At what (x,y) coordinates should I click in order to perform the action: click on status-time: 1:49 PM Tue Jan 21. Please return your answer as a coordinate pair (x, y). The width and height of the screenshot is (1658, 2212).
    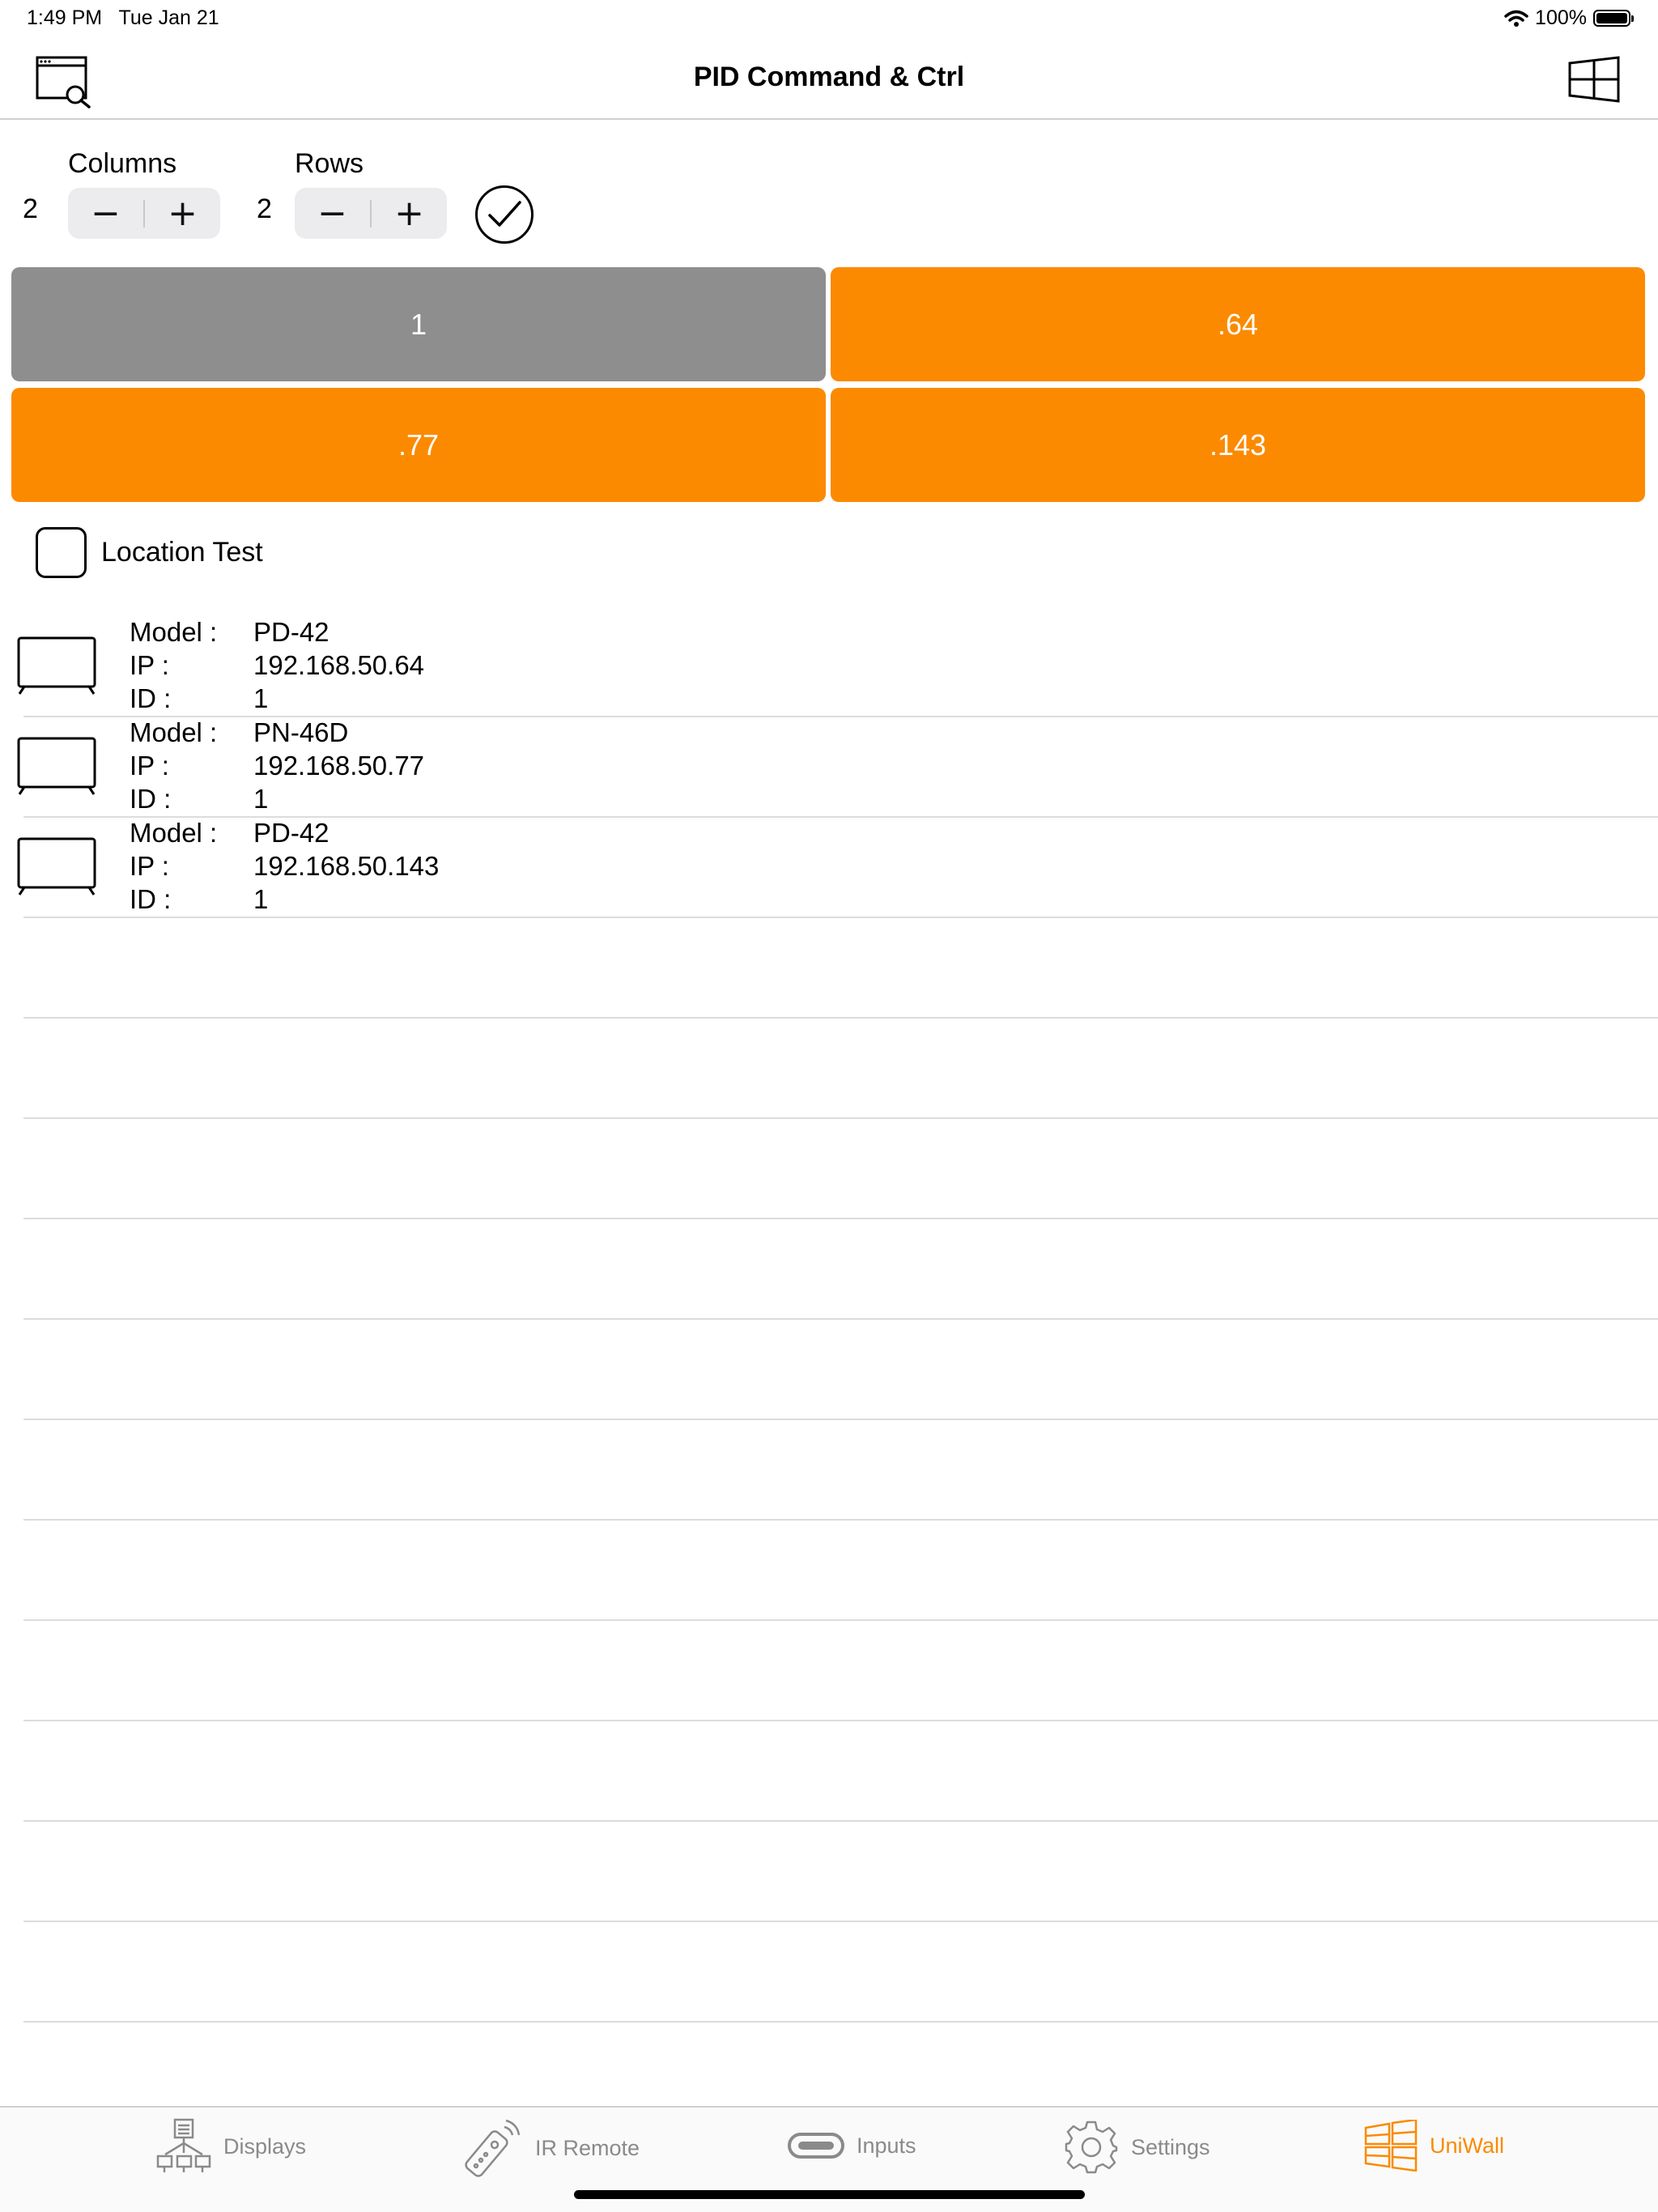
    Looking at the image, I should click on (123, 18).